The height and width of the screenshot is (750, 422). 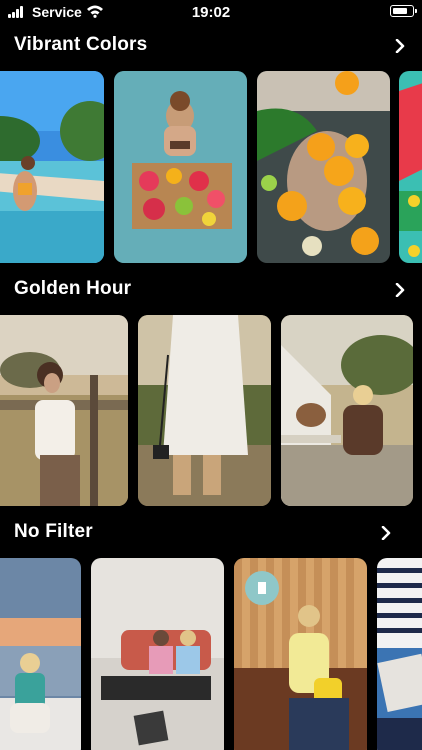 I want to click on section-title-golden-hour: Golden Hour, so click(x=73, y=288).